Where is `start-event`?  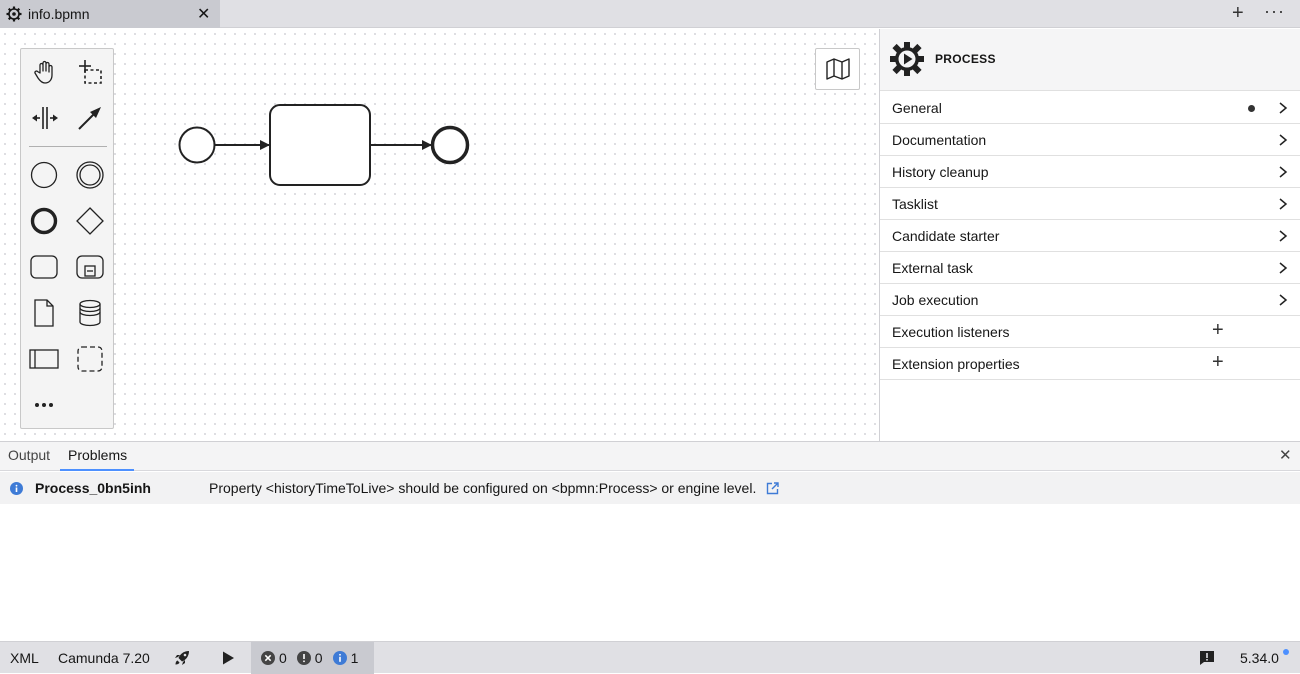 start-event is located at coordinates (197, 145).